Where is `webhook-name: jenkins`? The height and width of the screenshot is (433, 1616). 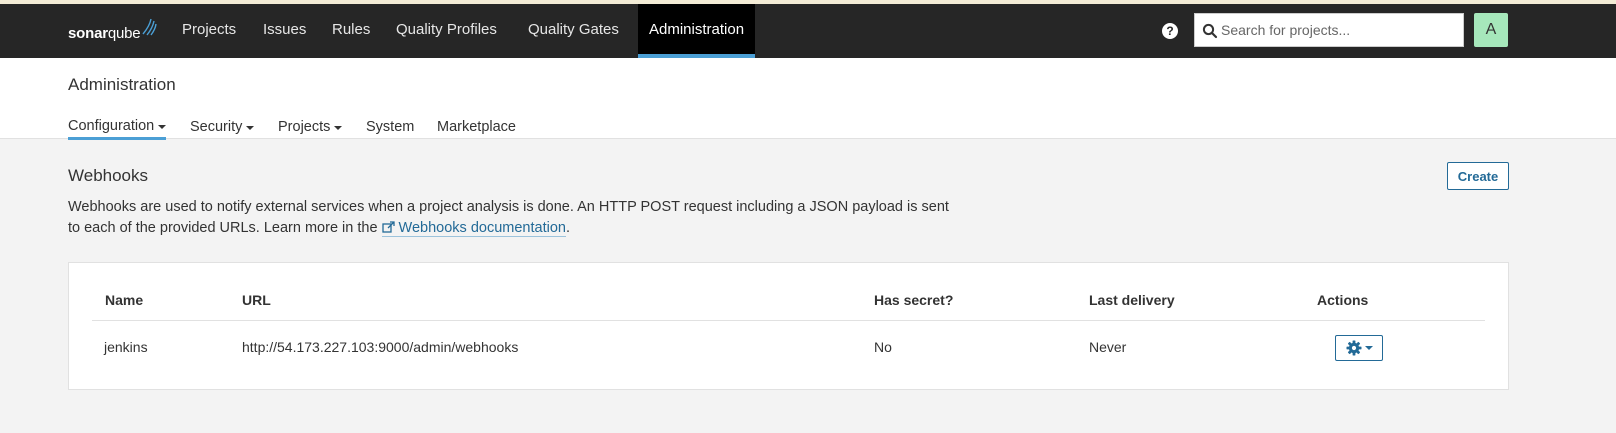 webhook-name: jenkins is located at coordinates (126, 347).